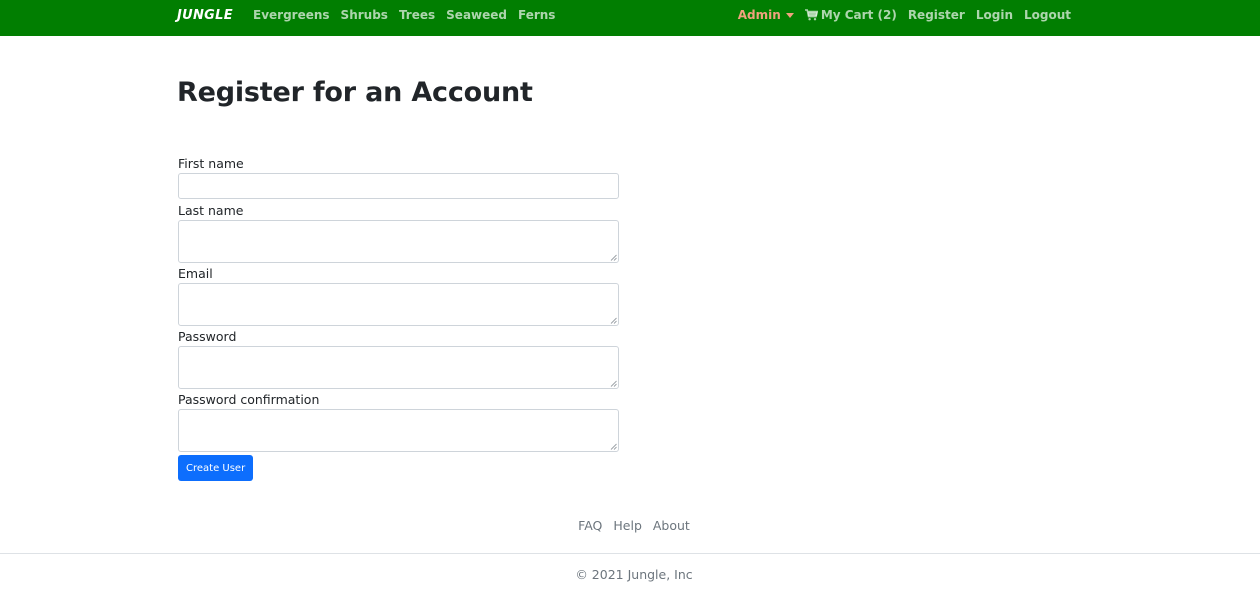 This screenshot has height=589, width=1260. I want to click on nav-link-trees: Trees, so click(417, 15).